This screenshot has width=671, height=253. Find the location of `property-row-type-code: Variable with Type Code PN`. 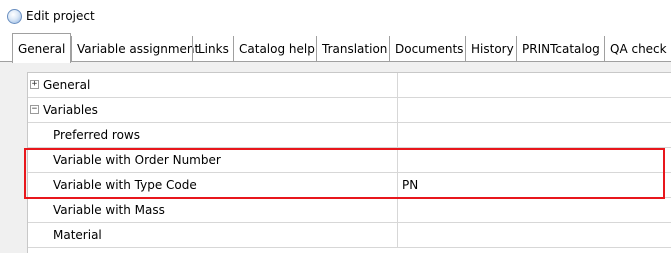

property-row-type-code: Variable with Type Code PN is located at coordinates (349, 185).